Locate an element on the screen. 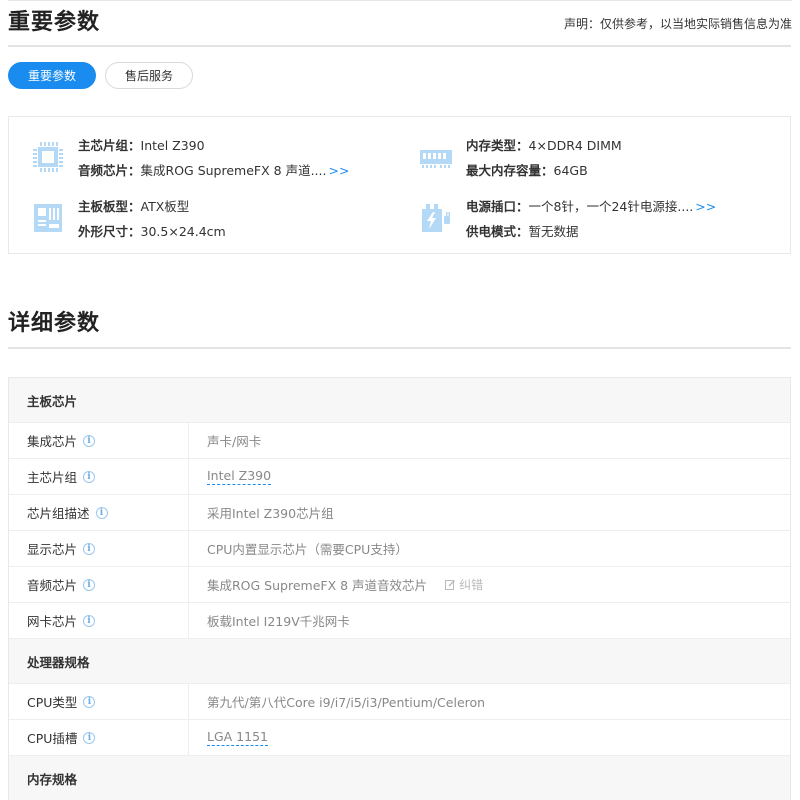  table-row: 显示芯片 i CPU内置显示芯片（需要CPU支持） is located at coordinates (399, 549).